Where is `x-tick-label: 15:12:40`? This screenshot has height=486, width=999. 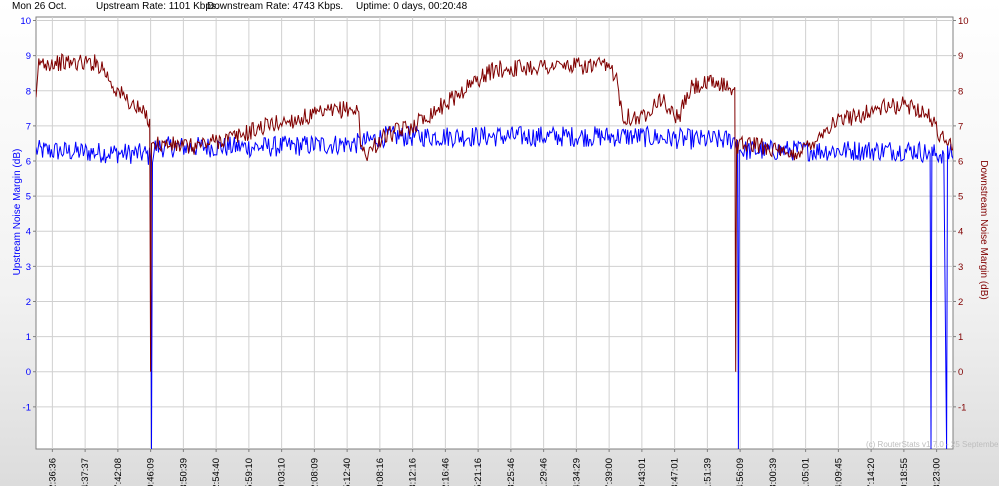
x-tick-label: 15:12:40 is located at coordinates (347, 472).